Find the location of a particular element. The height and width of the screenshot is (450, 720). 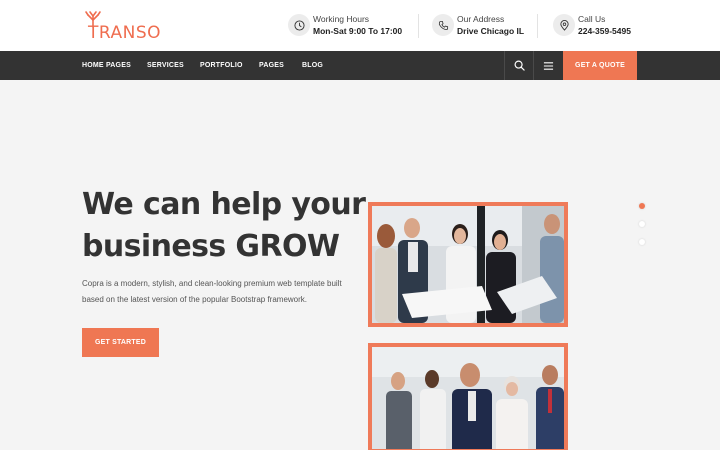

address-value: Drive Chicago IL is located at coordinates (491, 31).